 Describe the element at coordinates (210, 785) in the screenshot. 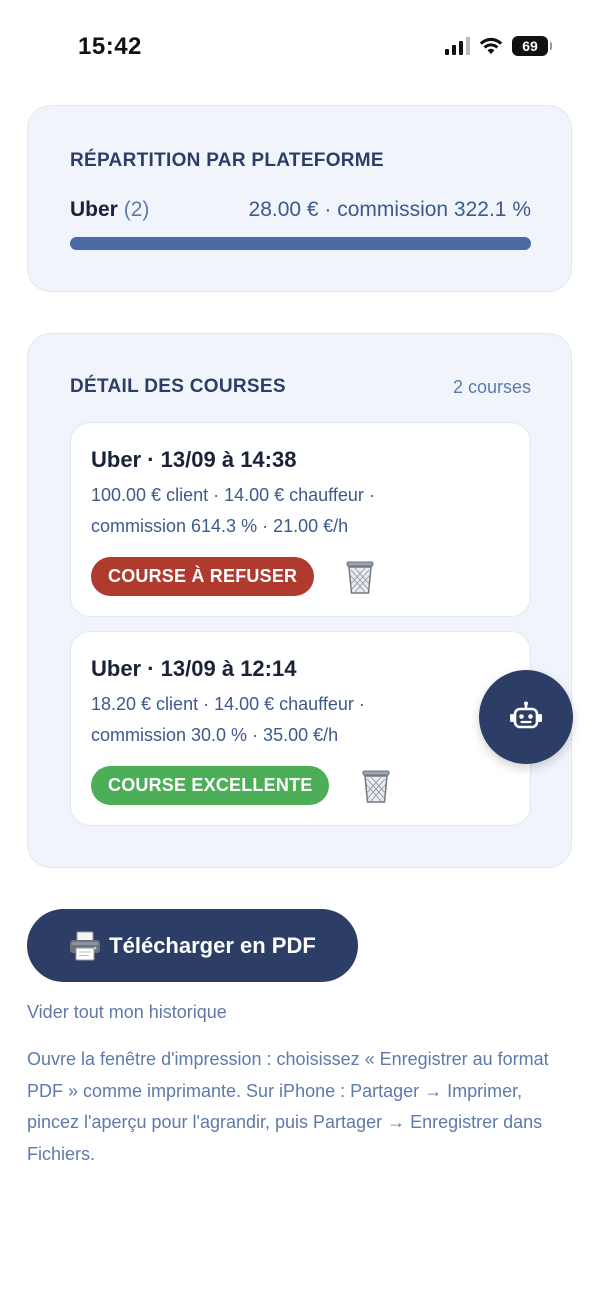

I see `course-rating-badge: COURSE EXCELLENTE` at that location.